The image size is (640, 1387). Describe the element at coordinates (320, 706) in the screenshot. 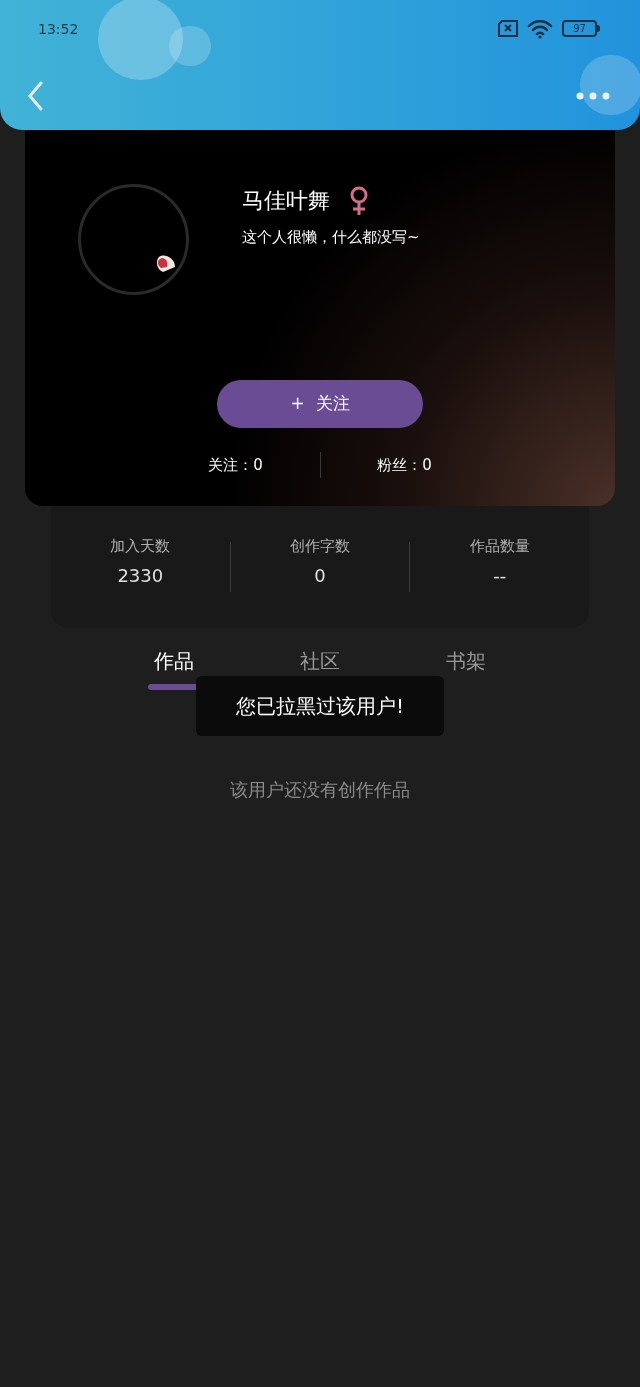

I see `blacklist-toast: 您已拉黑过该用户!` at that location.